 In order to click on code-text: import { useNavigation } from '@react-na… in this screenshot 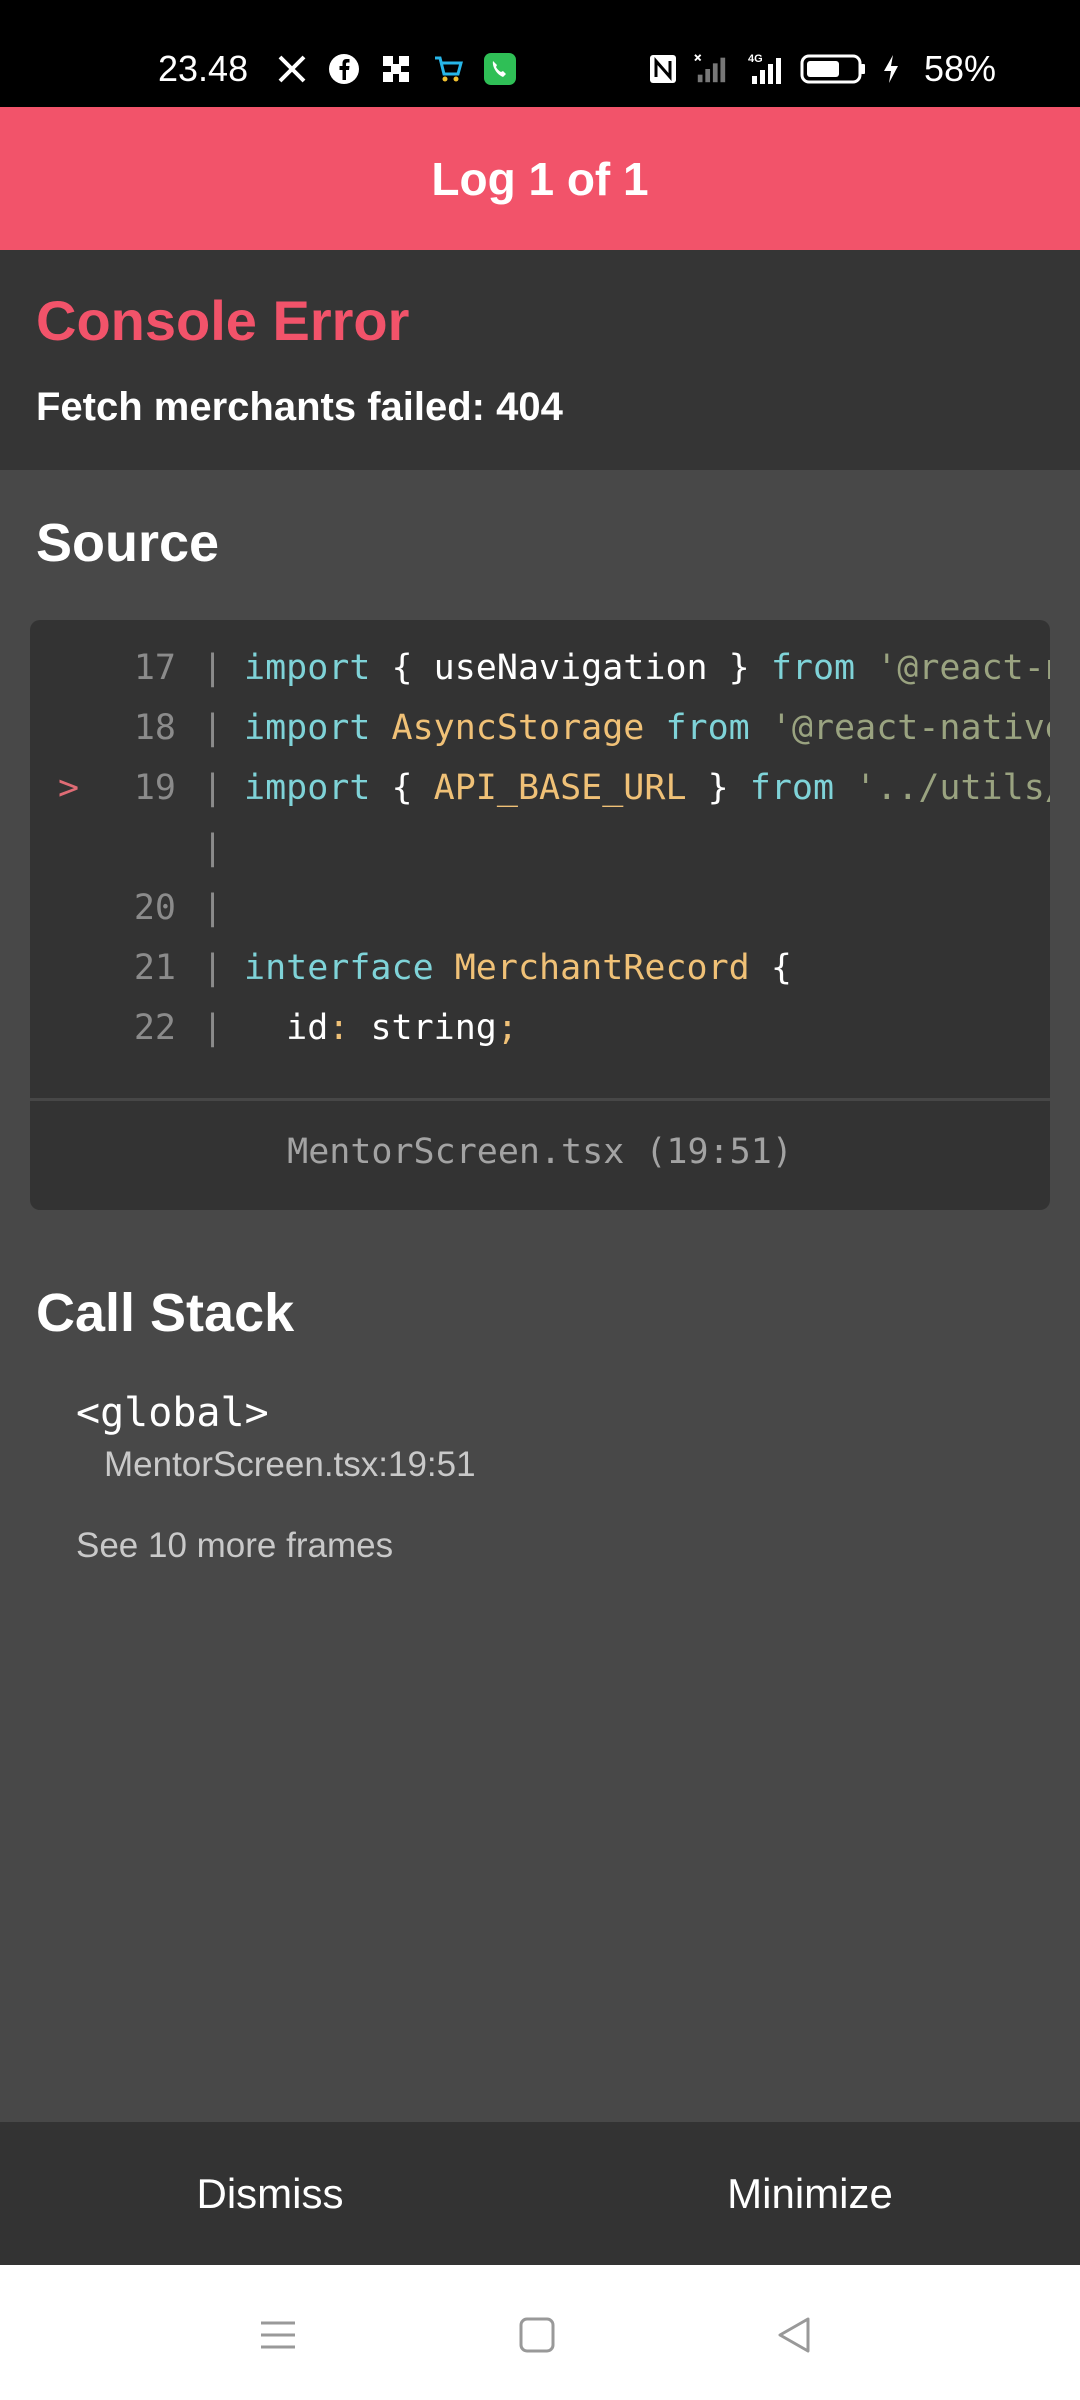, I will do `click(647, 668)`.